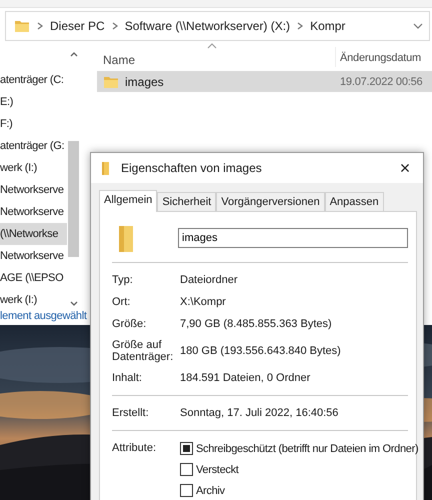  Describe the element at coordinates (74, 54) in the screenshot. I see `scroll-up-icon` at that location.